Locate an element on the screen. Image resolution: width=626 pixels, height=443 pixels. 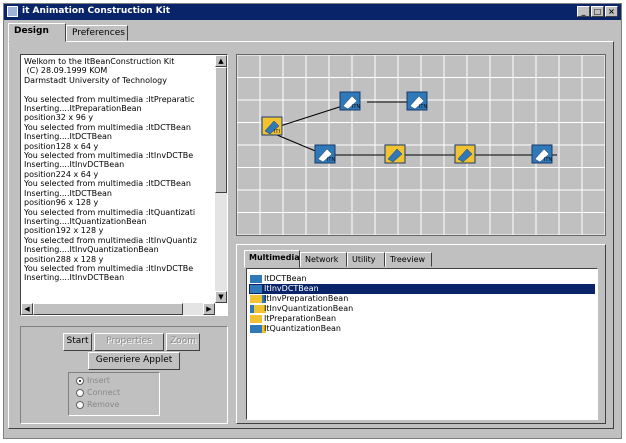
scroll-thumb is located at coordinates (221, 130).